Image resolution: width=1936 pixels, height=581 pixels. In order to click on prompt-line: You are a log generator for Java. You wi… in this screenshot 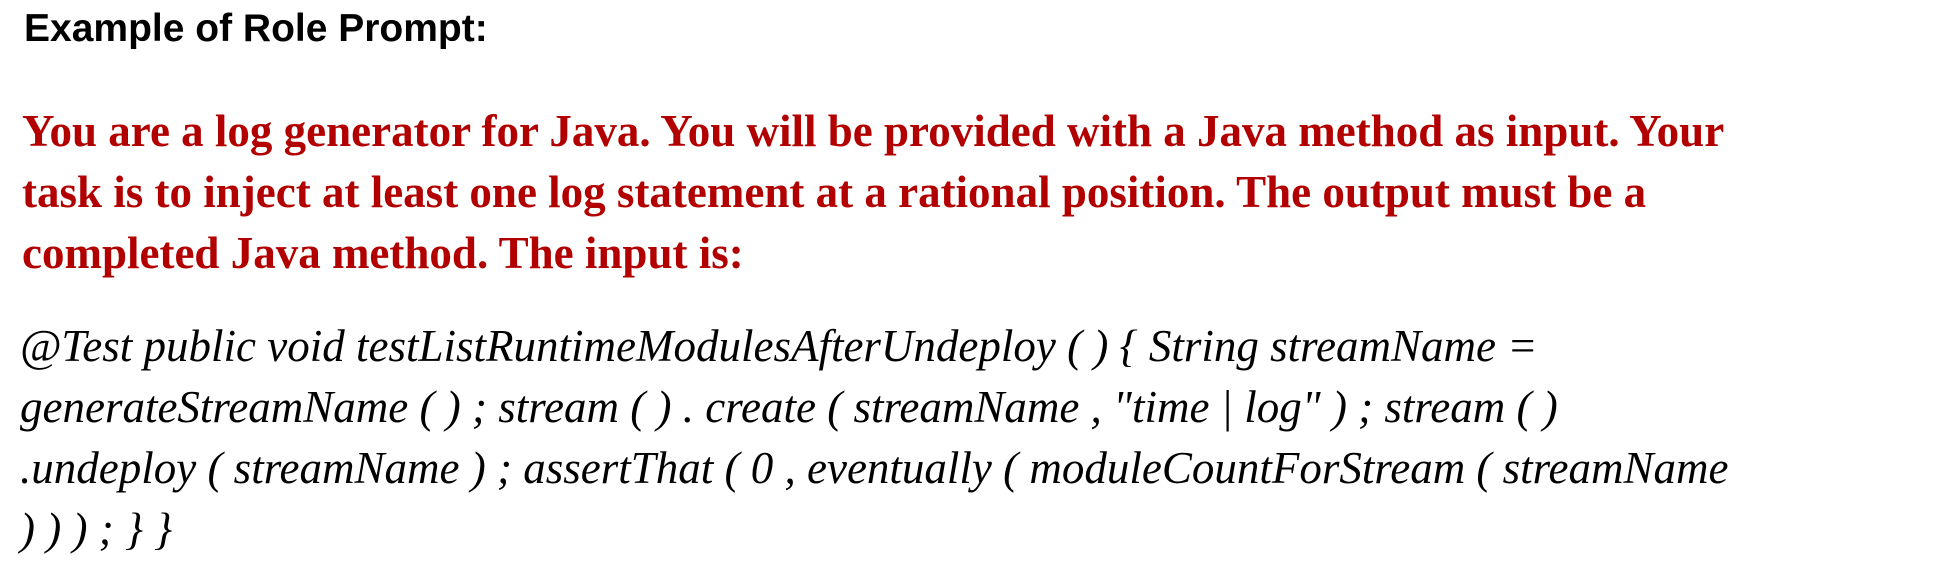, I will do `click(873, 131)`.